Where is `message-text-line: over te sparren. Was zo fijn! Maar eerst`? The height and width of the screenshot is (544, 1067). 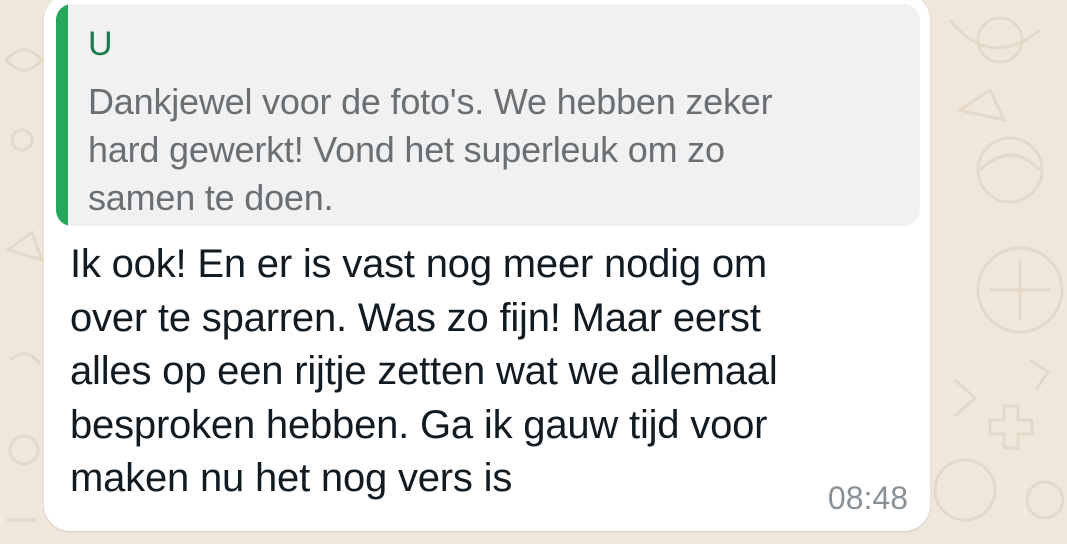
message-text-line: over te sparren. Was zo fijn! Maar eerst is located at coordinates (415, 317).